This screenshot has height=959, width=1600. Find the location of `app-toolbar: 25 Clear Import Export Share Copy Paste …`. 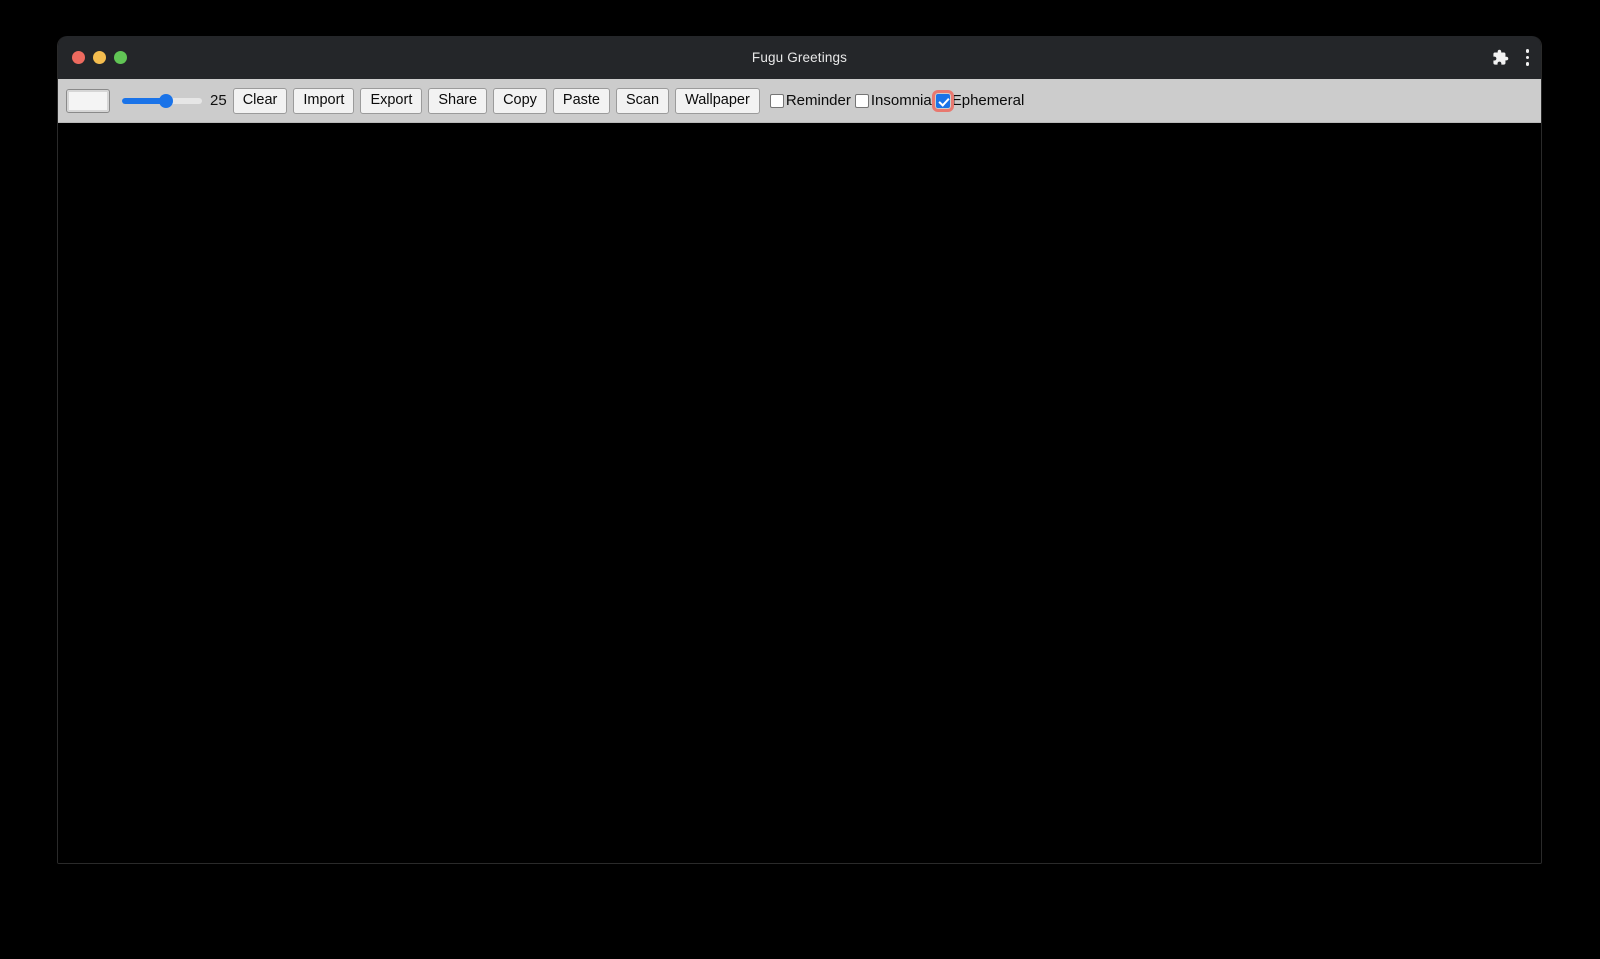

app-toolbar: 25 Clear Import Export Share Copy Paste … is located at coordinates (799, 101).